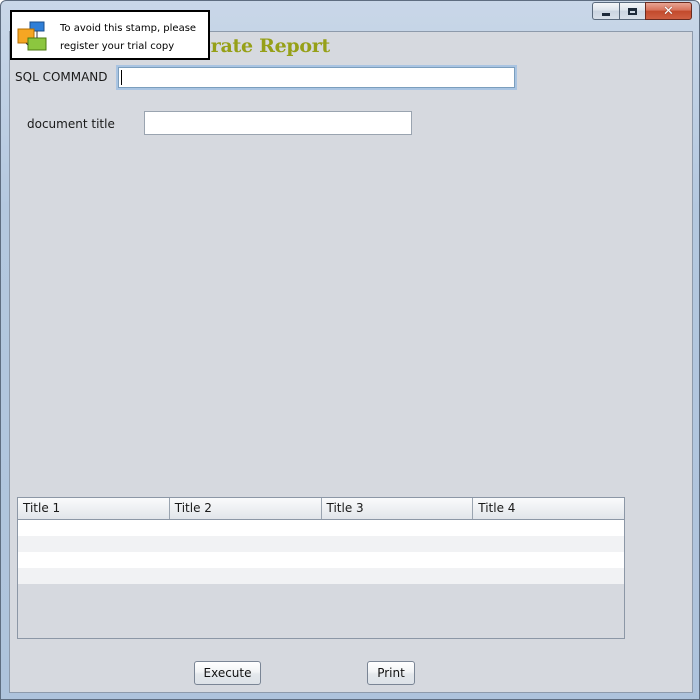 The width and height of the screenshot is (700, 700). What do you see at coordinates (606, 14) in the screenshot?
I see `minimize-icon` at bounding box center [606, 14].